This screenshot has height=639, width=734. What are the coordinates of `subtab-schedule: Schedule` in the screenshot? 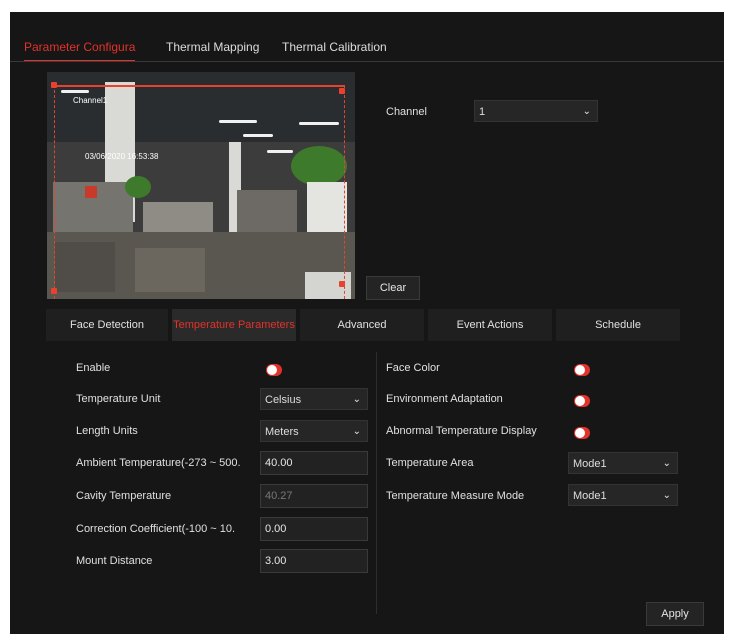 It's located at (618, 325).